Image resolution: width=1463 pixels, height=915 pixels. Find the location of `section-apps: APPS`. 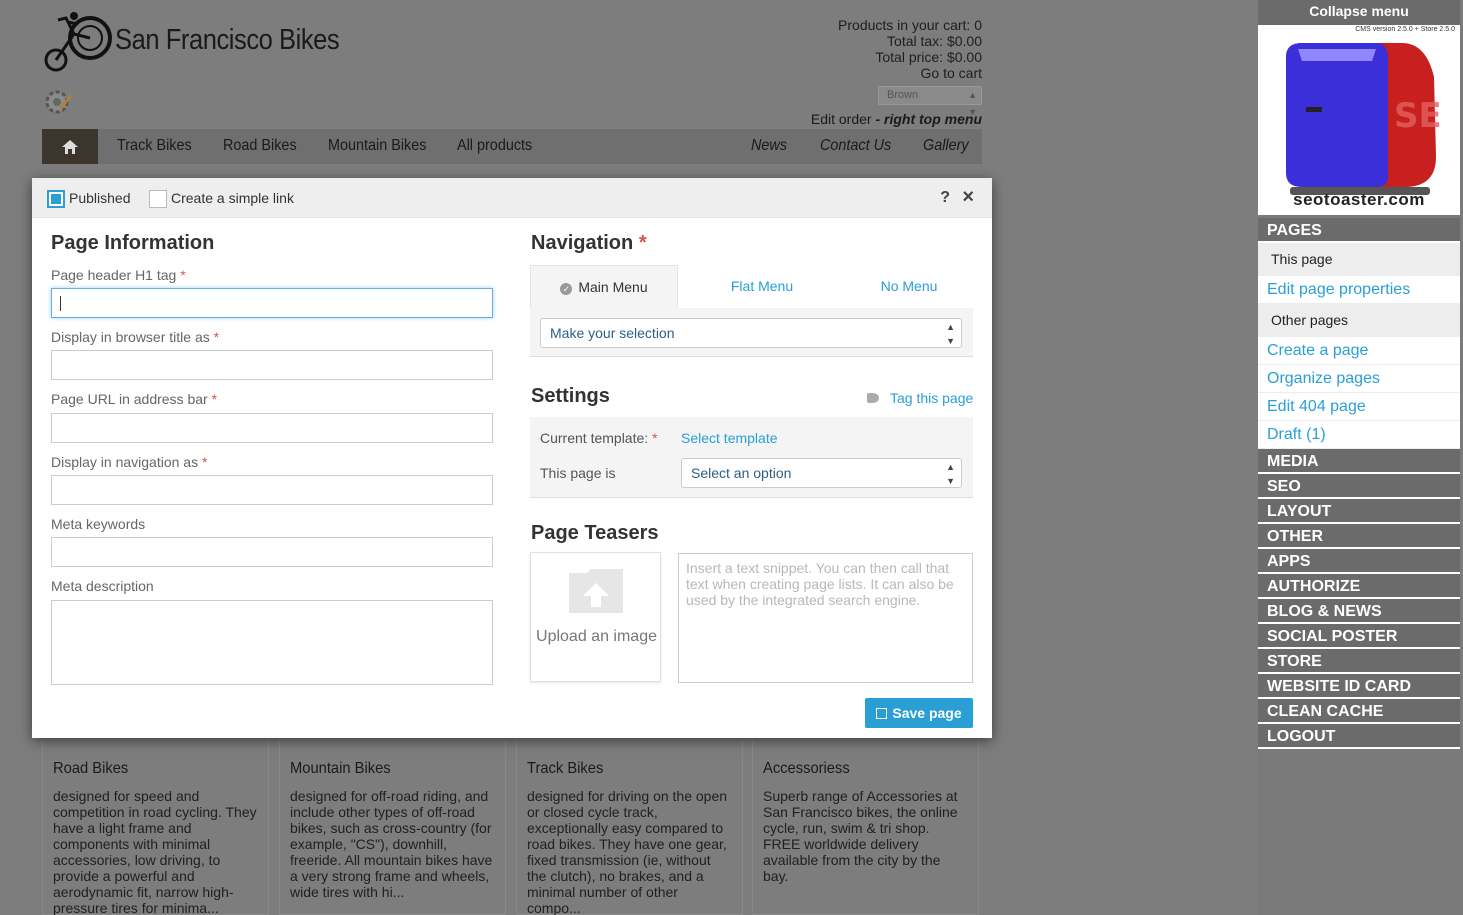

section-apps: APPS is located at coordinates (1359, 561).